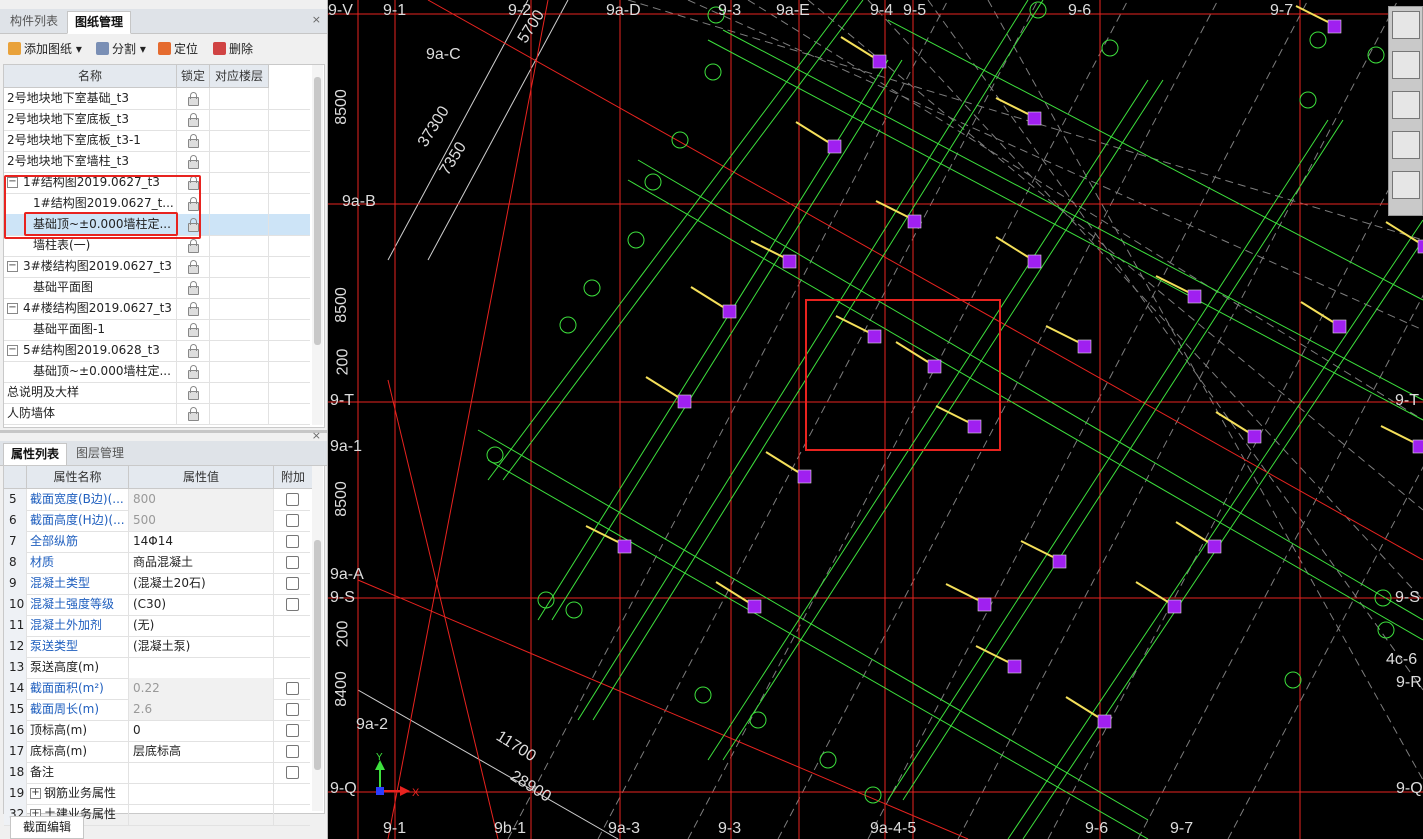 Image resolution: width=1423 pixels, height=839 pixels. What do you see at coordinates (193, 76) in the screenshot?
I see `column-header-lock: 锁定` at bounding box center [193, 76].